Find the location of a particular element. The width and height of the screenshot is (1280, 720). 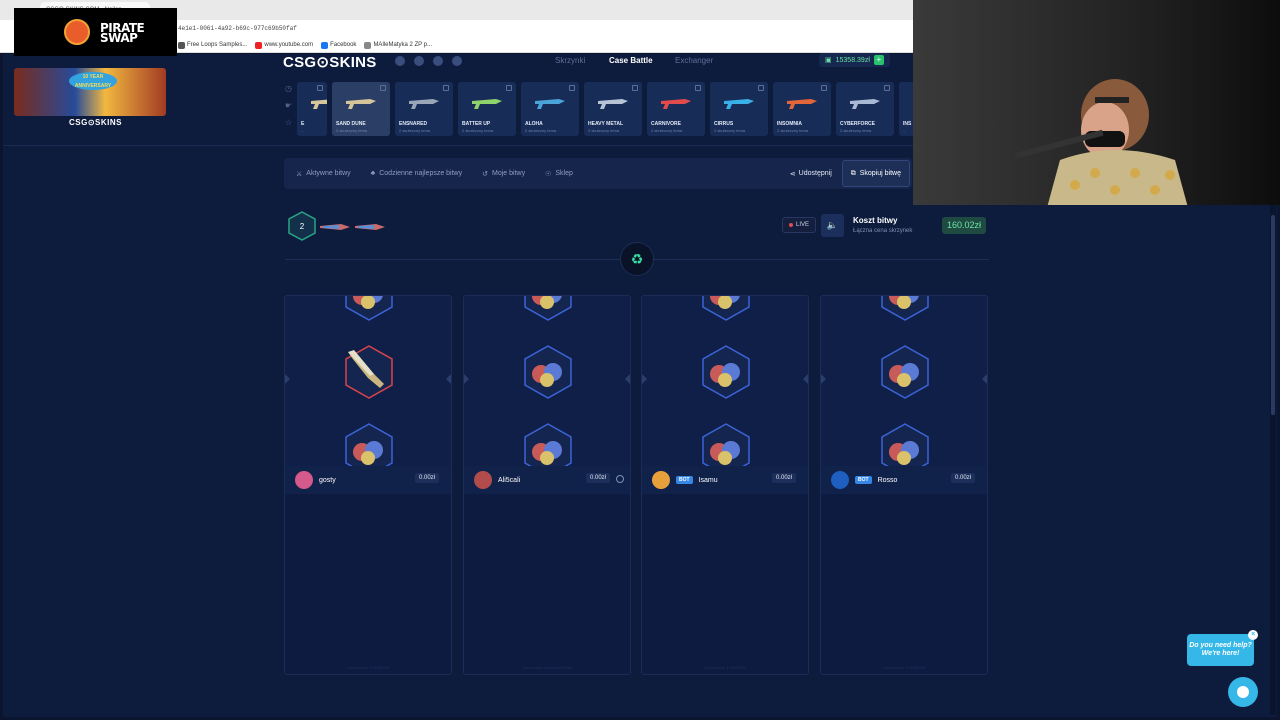

active-battles-link: ⚔ Aktywne bitwy is located at coordinates (323, 174).